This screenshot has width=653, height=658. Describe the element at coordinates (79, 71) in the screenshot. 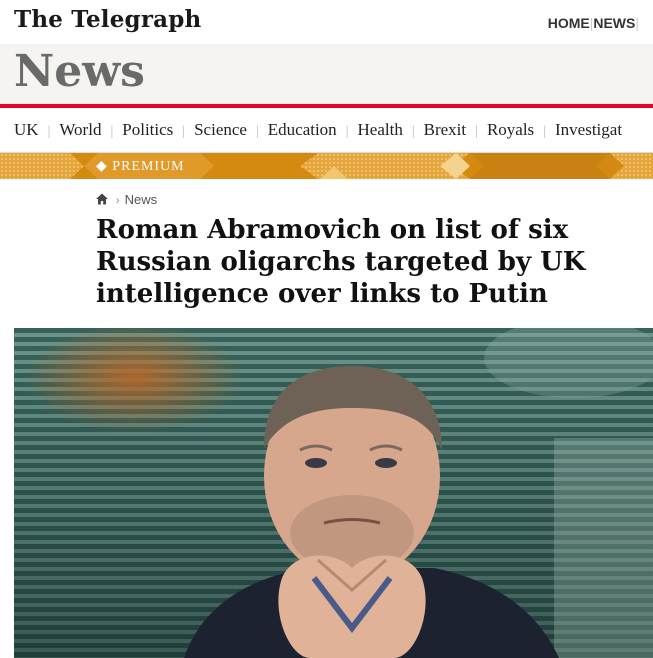

I see `section-title: News` at that location.